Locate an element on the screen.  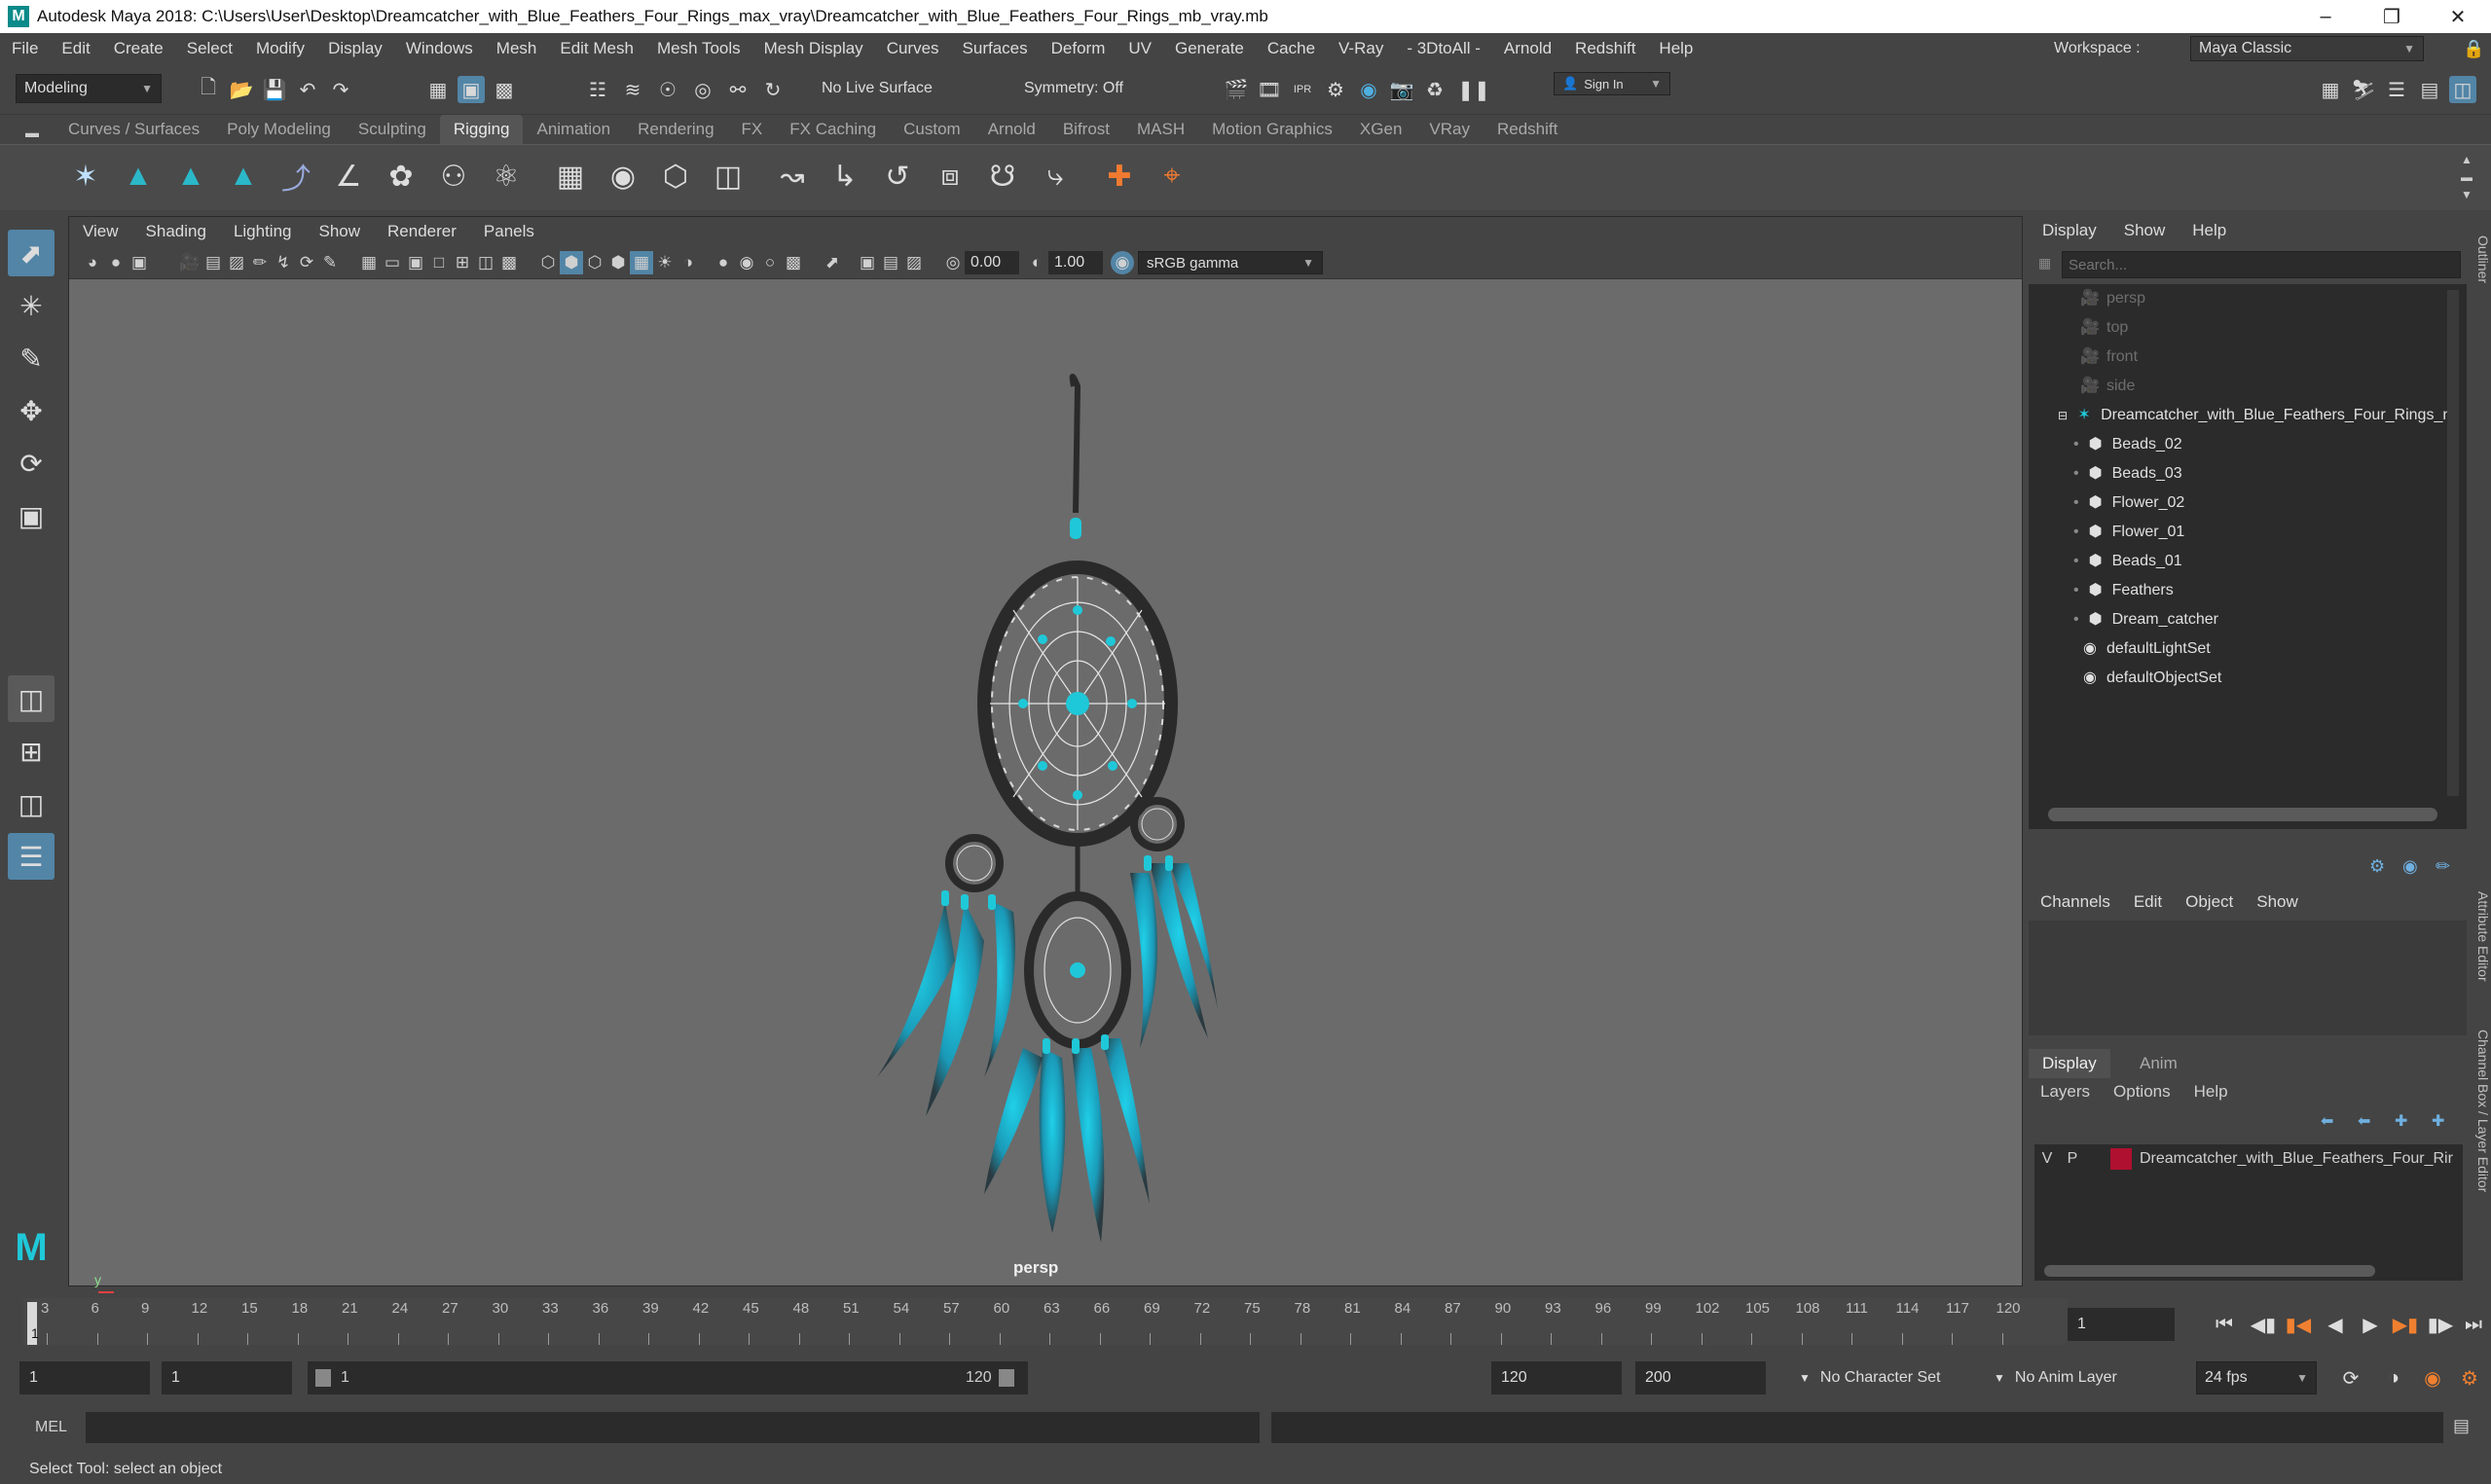
skeleton-icon: ▲ is located at coordinates (243, 176).